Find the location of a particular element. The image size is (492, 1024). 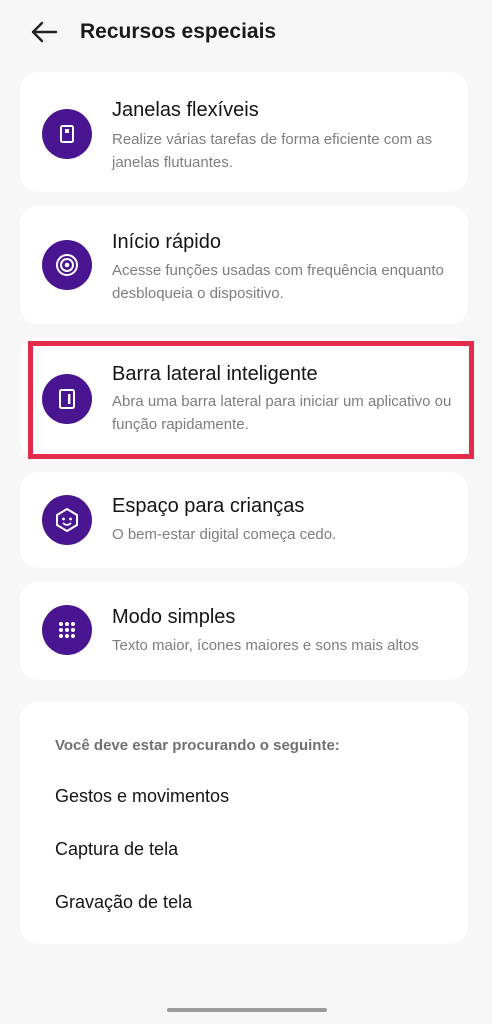

feature-title: Início rápido is located at coordinates (166, 242).